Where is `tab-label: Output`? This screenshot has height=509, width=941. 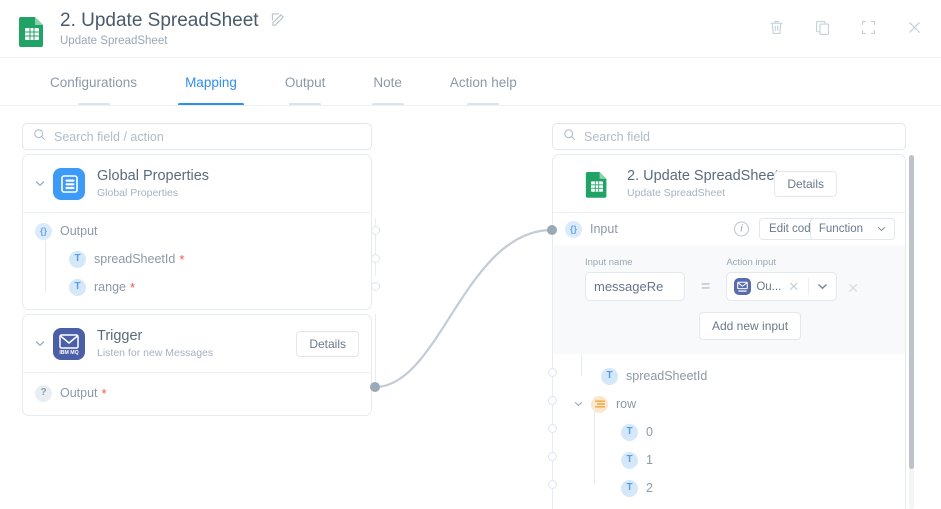 tab-label: Output is located at coordinates (305, 82).